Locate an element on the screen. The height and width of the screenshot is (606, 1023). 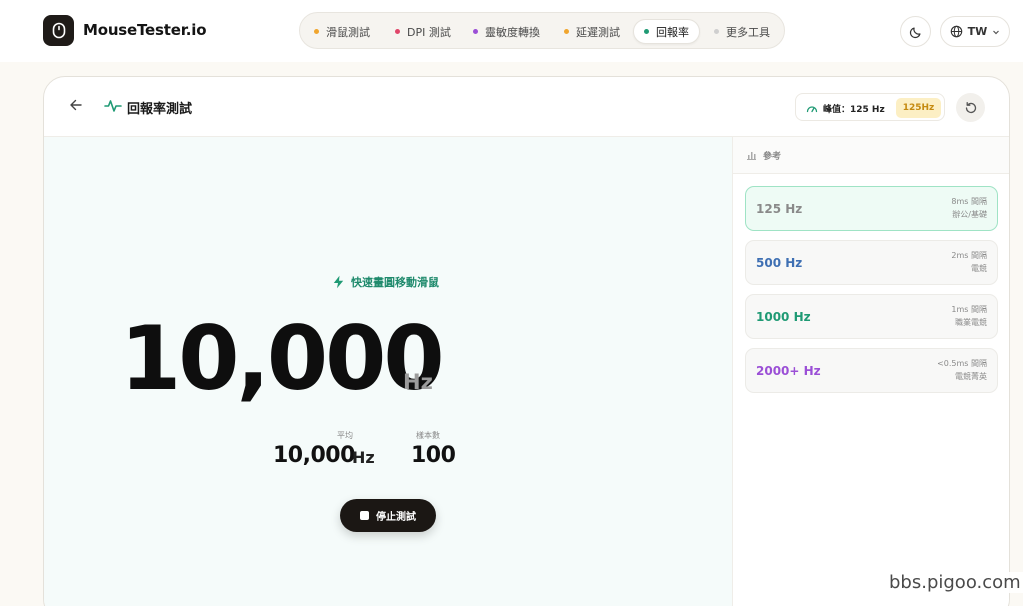
reference-row-125hz: 125 Hz 8ms 間隔 辦公/基礎 is located at coordinates (871, 208).